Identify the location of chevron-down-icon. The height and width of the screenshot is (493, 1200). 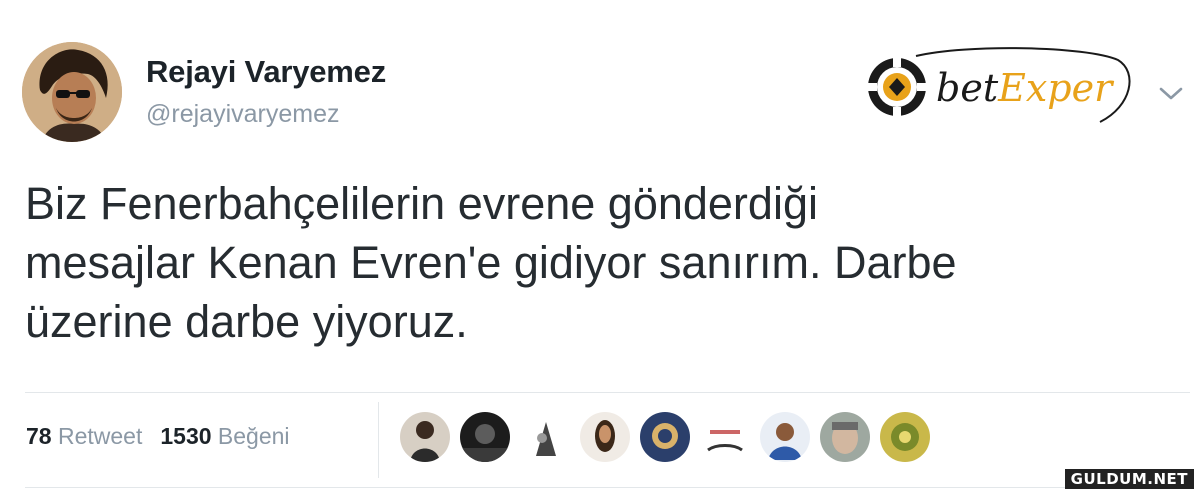
(1171, 94).